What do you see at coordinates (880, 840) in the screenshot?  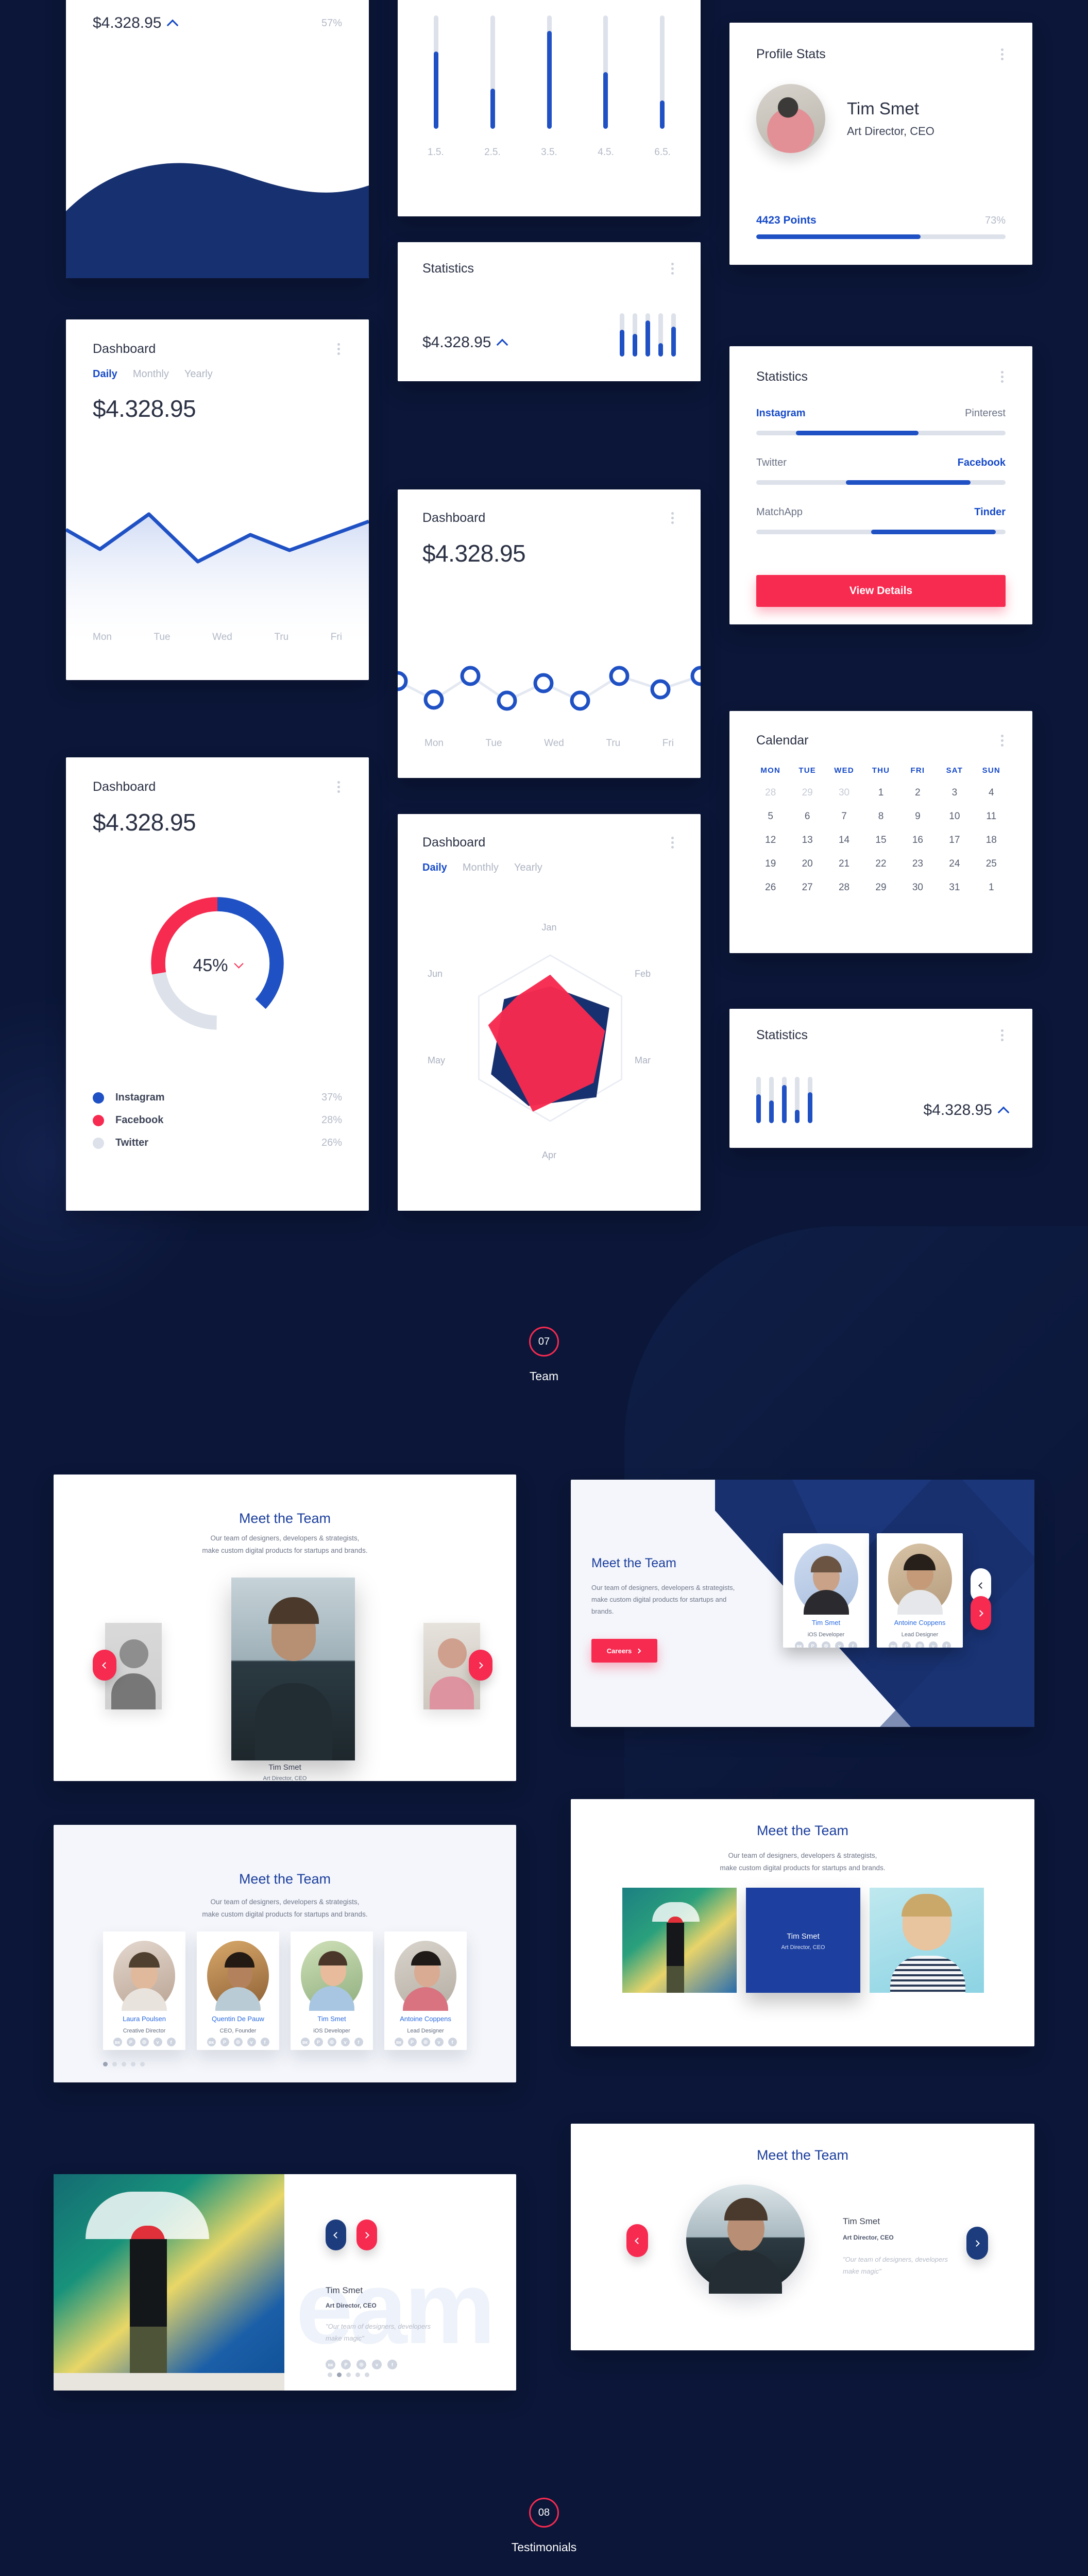 I see `calendar-day: 15` at bounding box center [880, 840].